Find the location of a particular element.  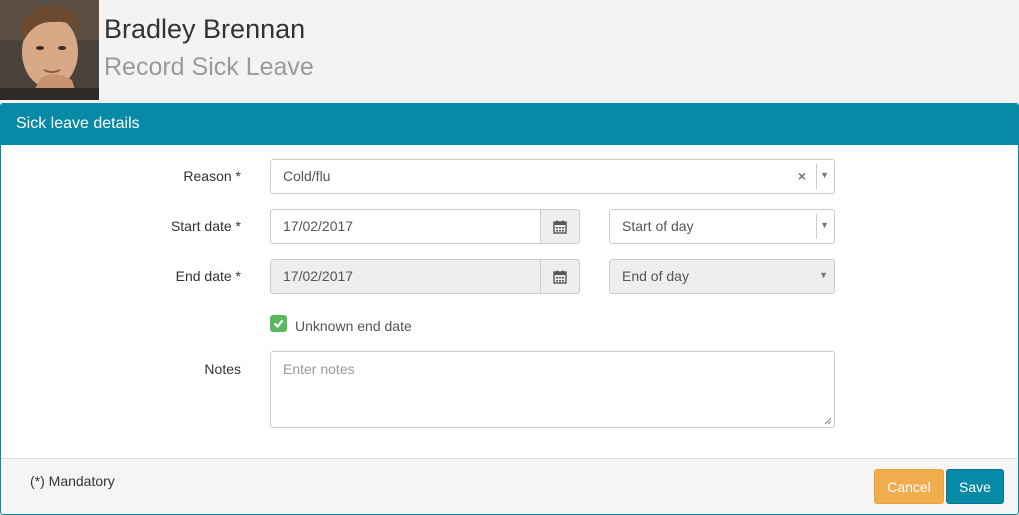

panel-title: Sick leave details is located at coordinates (509, 124).